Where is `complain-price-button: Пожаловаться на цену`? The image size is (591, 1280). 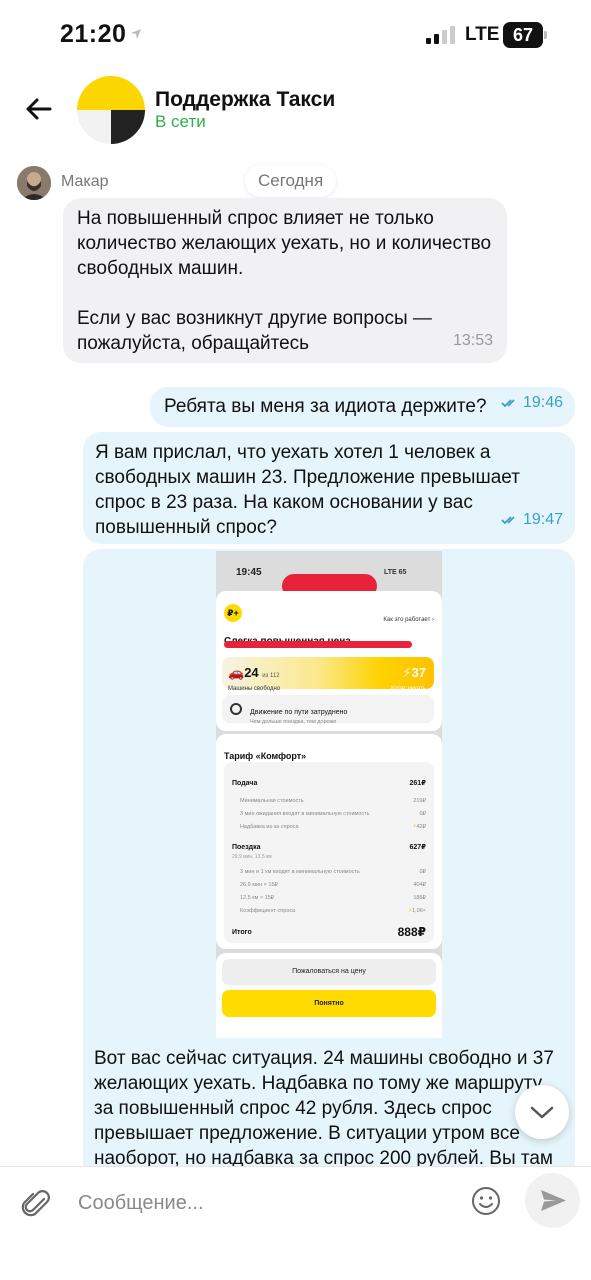
complain-price-button: Пожаловаться на цену is located at coordinates (329, 972).